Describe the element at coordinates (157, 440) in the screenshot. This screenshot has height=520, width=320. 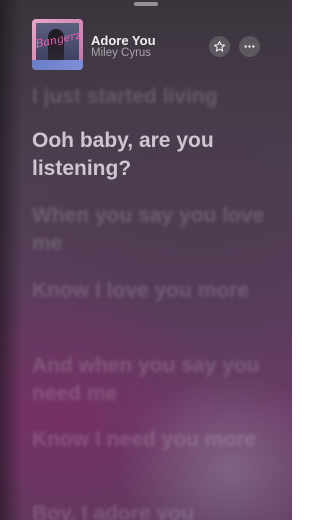
I see `lyric-line: Know I need you more` at that location.